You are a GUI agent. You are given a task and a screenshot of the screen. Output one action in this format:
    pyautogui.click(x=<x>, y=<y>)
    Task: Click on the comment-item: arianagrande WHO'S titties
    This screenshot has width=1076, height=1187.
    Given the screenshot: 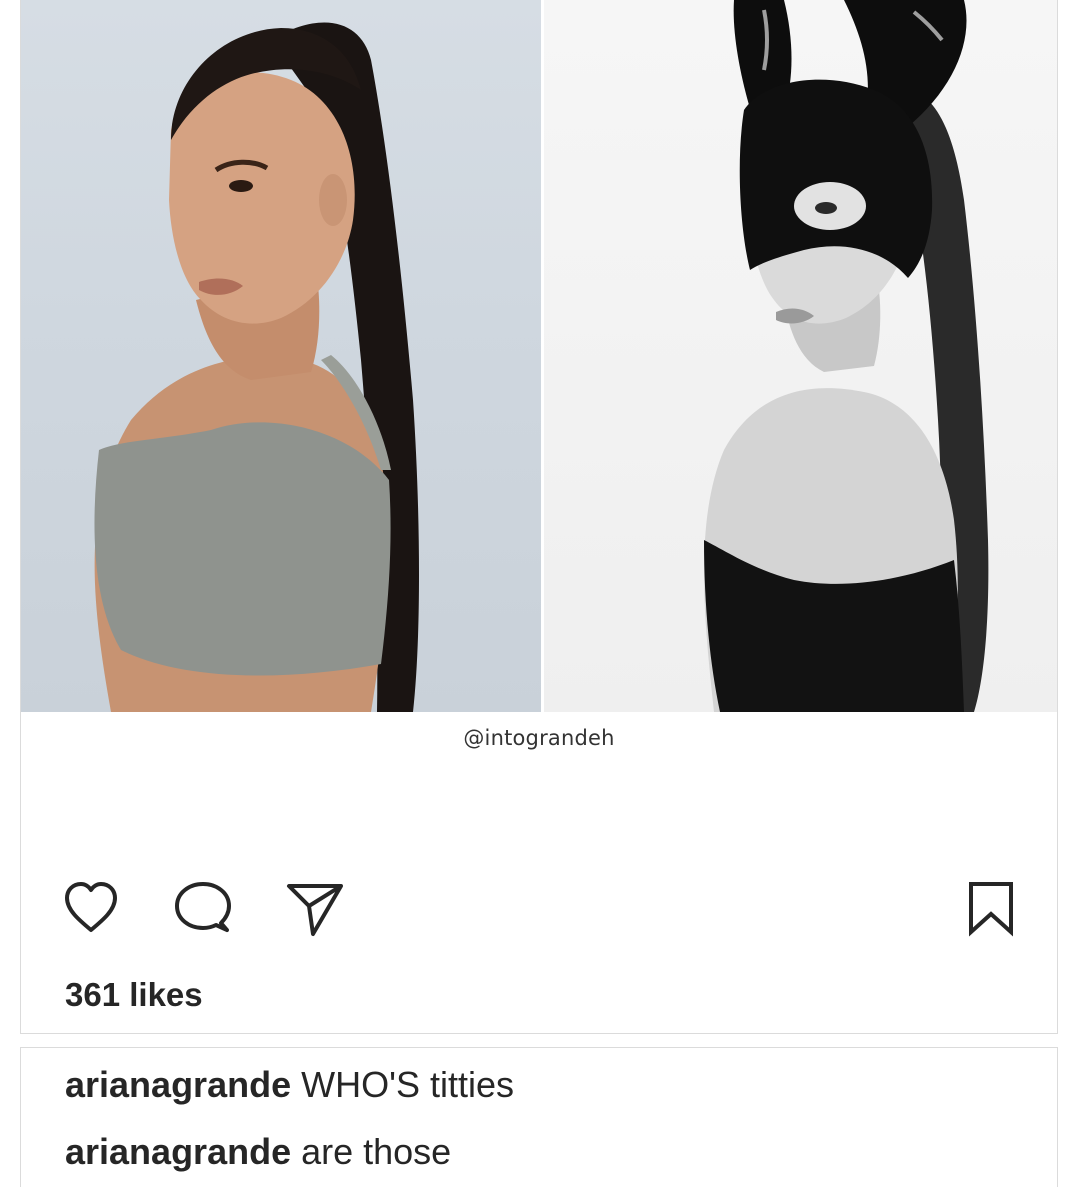 What is the action you would take?
    pyautogui.click(x=289, y=1085)
    